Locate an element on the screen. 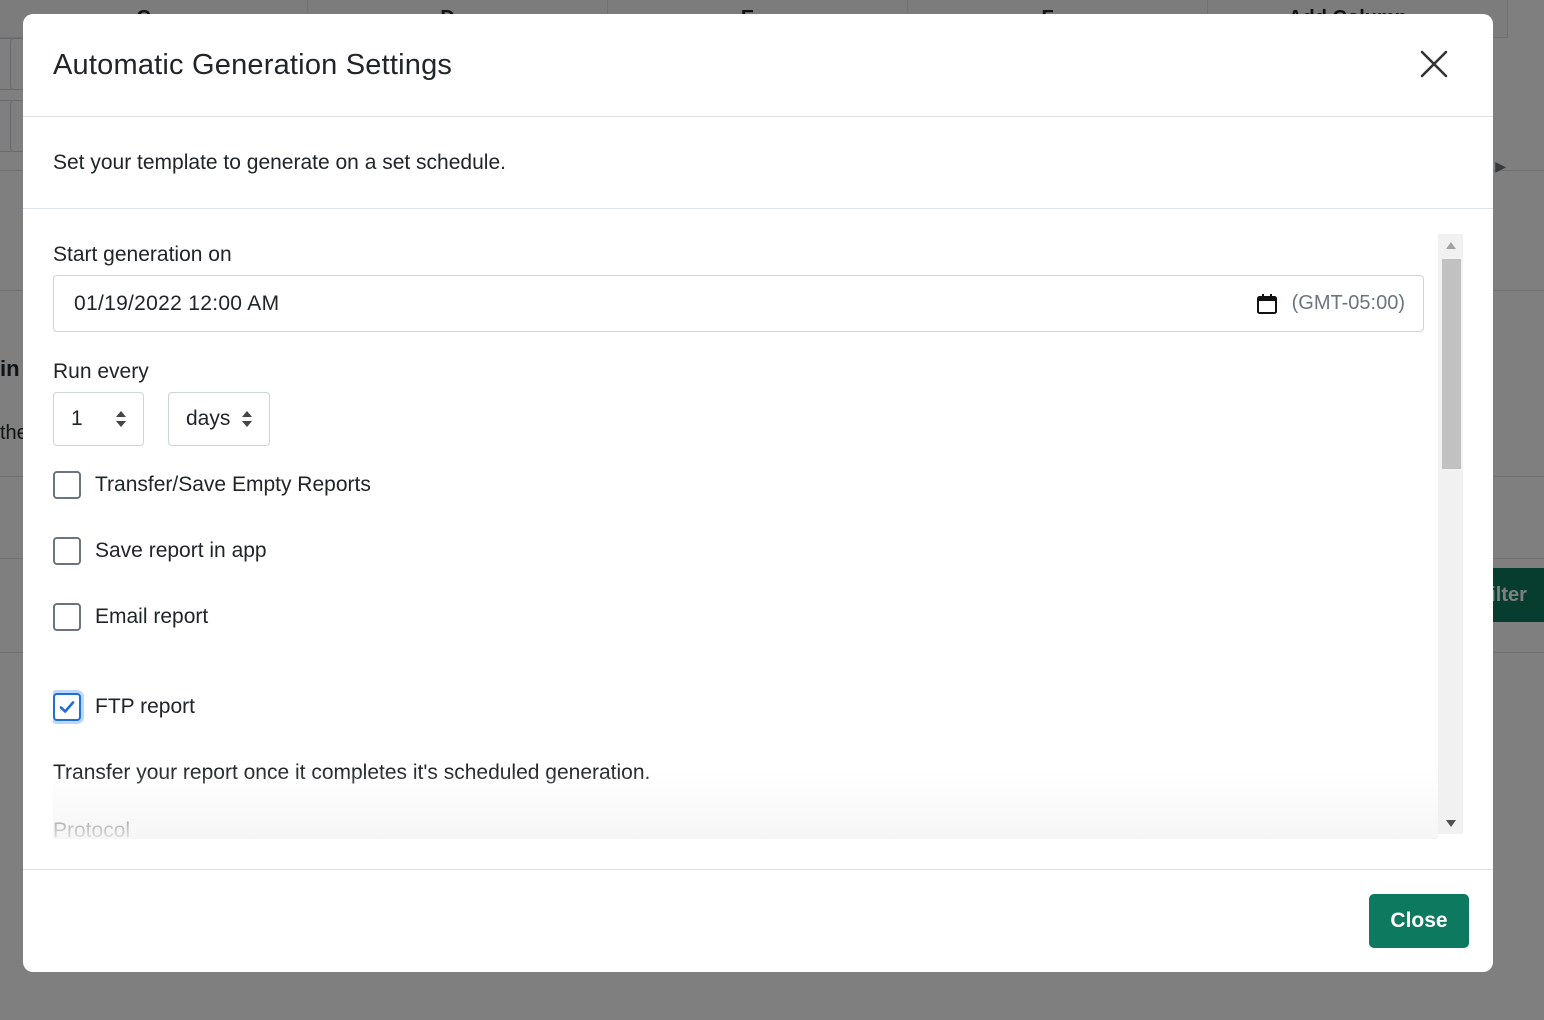  email-report-checkbox is located at coordinates (67, 617).